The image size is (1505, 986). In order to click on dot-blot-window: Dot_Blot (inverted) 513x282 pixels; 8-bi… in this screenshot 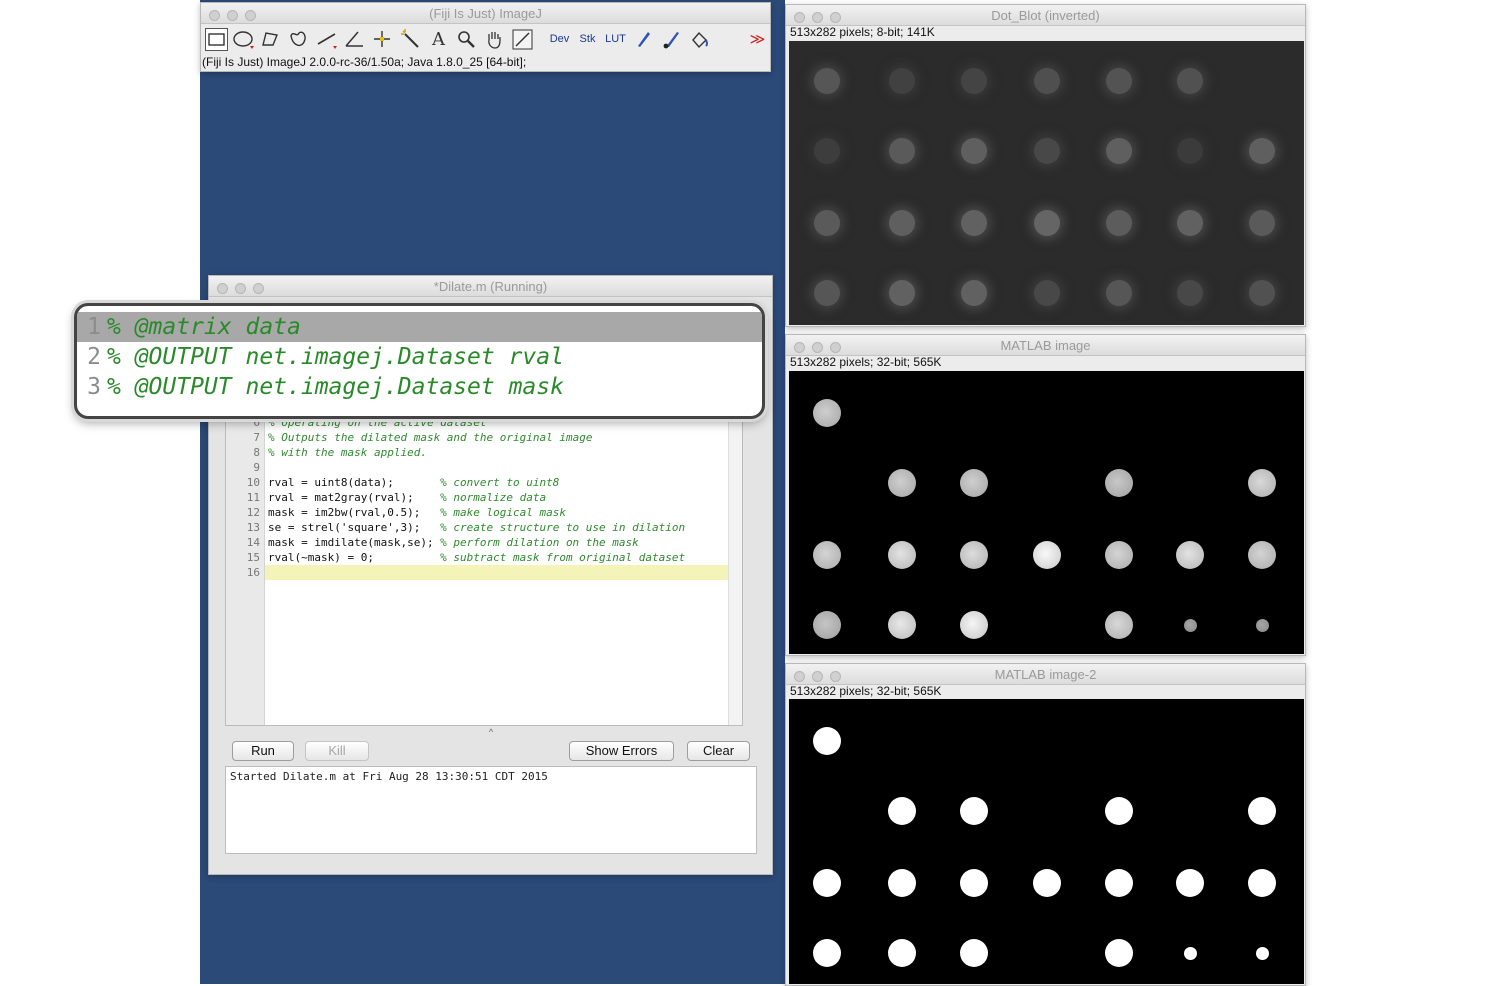, I will do `click(1045, 165)`.